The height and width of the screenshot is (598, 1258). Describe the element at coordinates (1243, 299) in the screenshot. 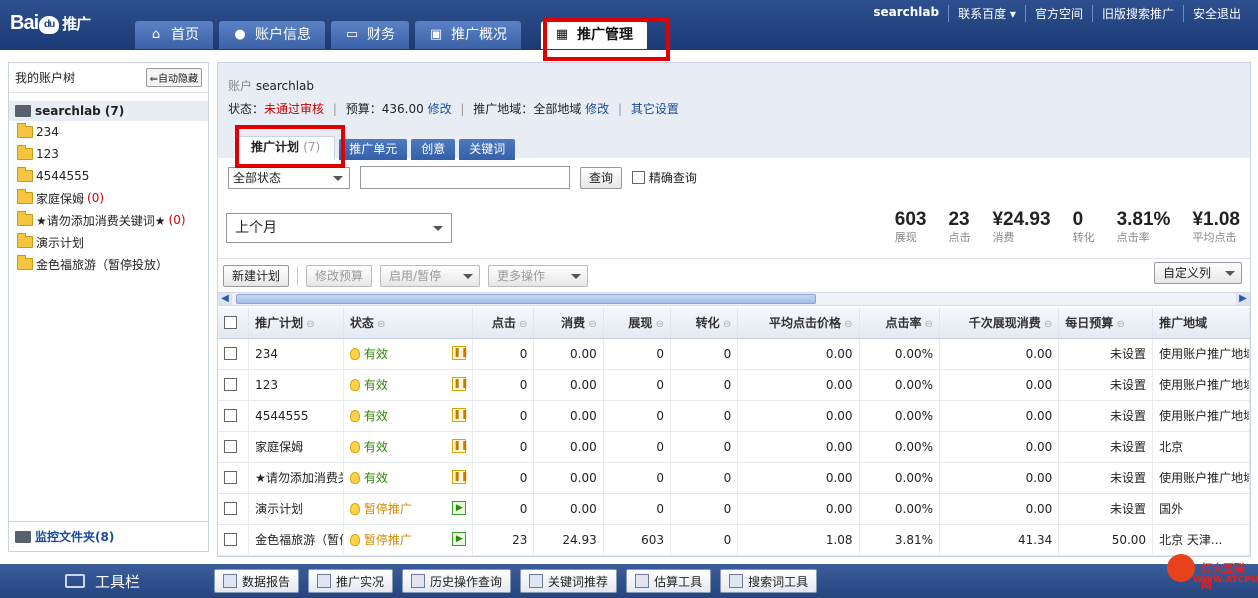

I see `scroll-right-icon: ▶` at that location.